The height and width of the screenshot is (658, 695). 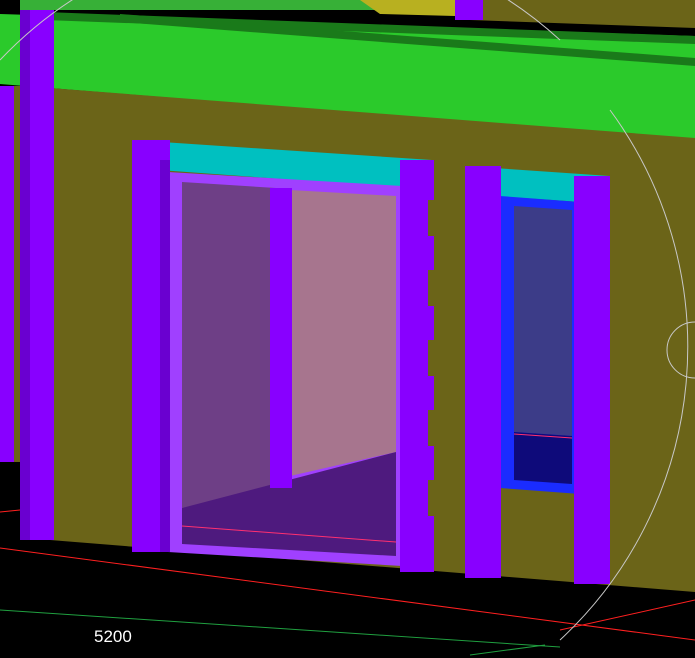 What do you see at coordinates (165, 356) in the screenshot?
I see `door-left-column-shade` at bounding box center [165, 356].